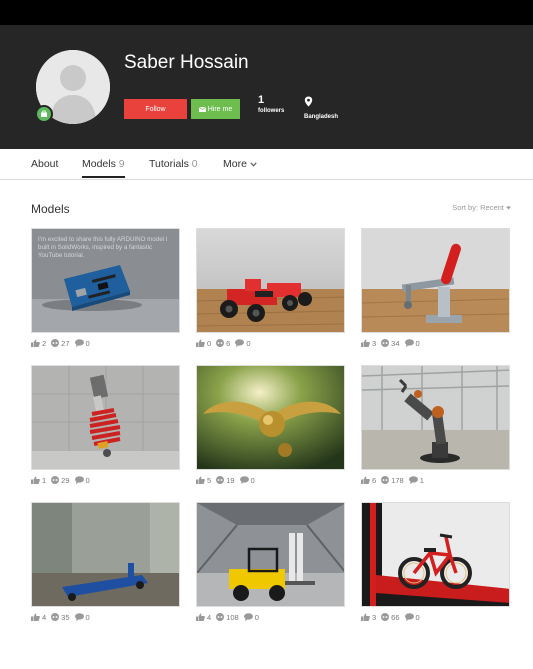 This screenshot has height=669, width=533. I want to click on follow-button: Follow, so click(155, 109).